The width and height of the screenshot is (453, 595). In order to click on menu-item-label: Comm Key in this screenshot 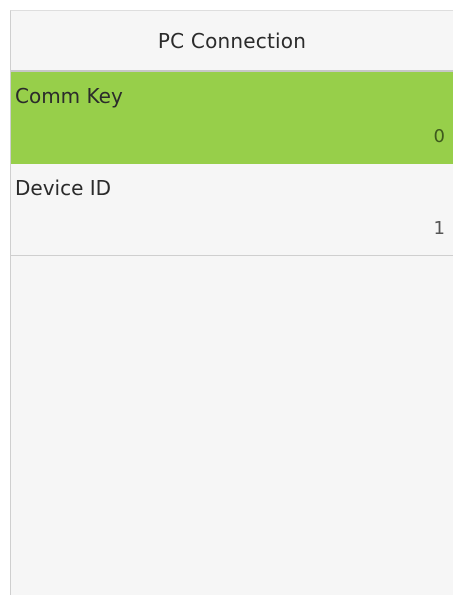, I will do `click(69, 96)`.